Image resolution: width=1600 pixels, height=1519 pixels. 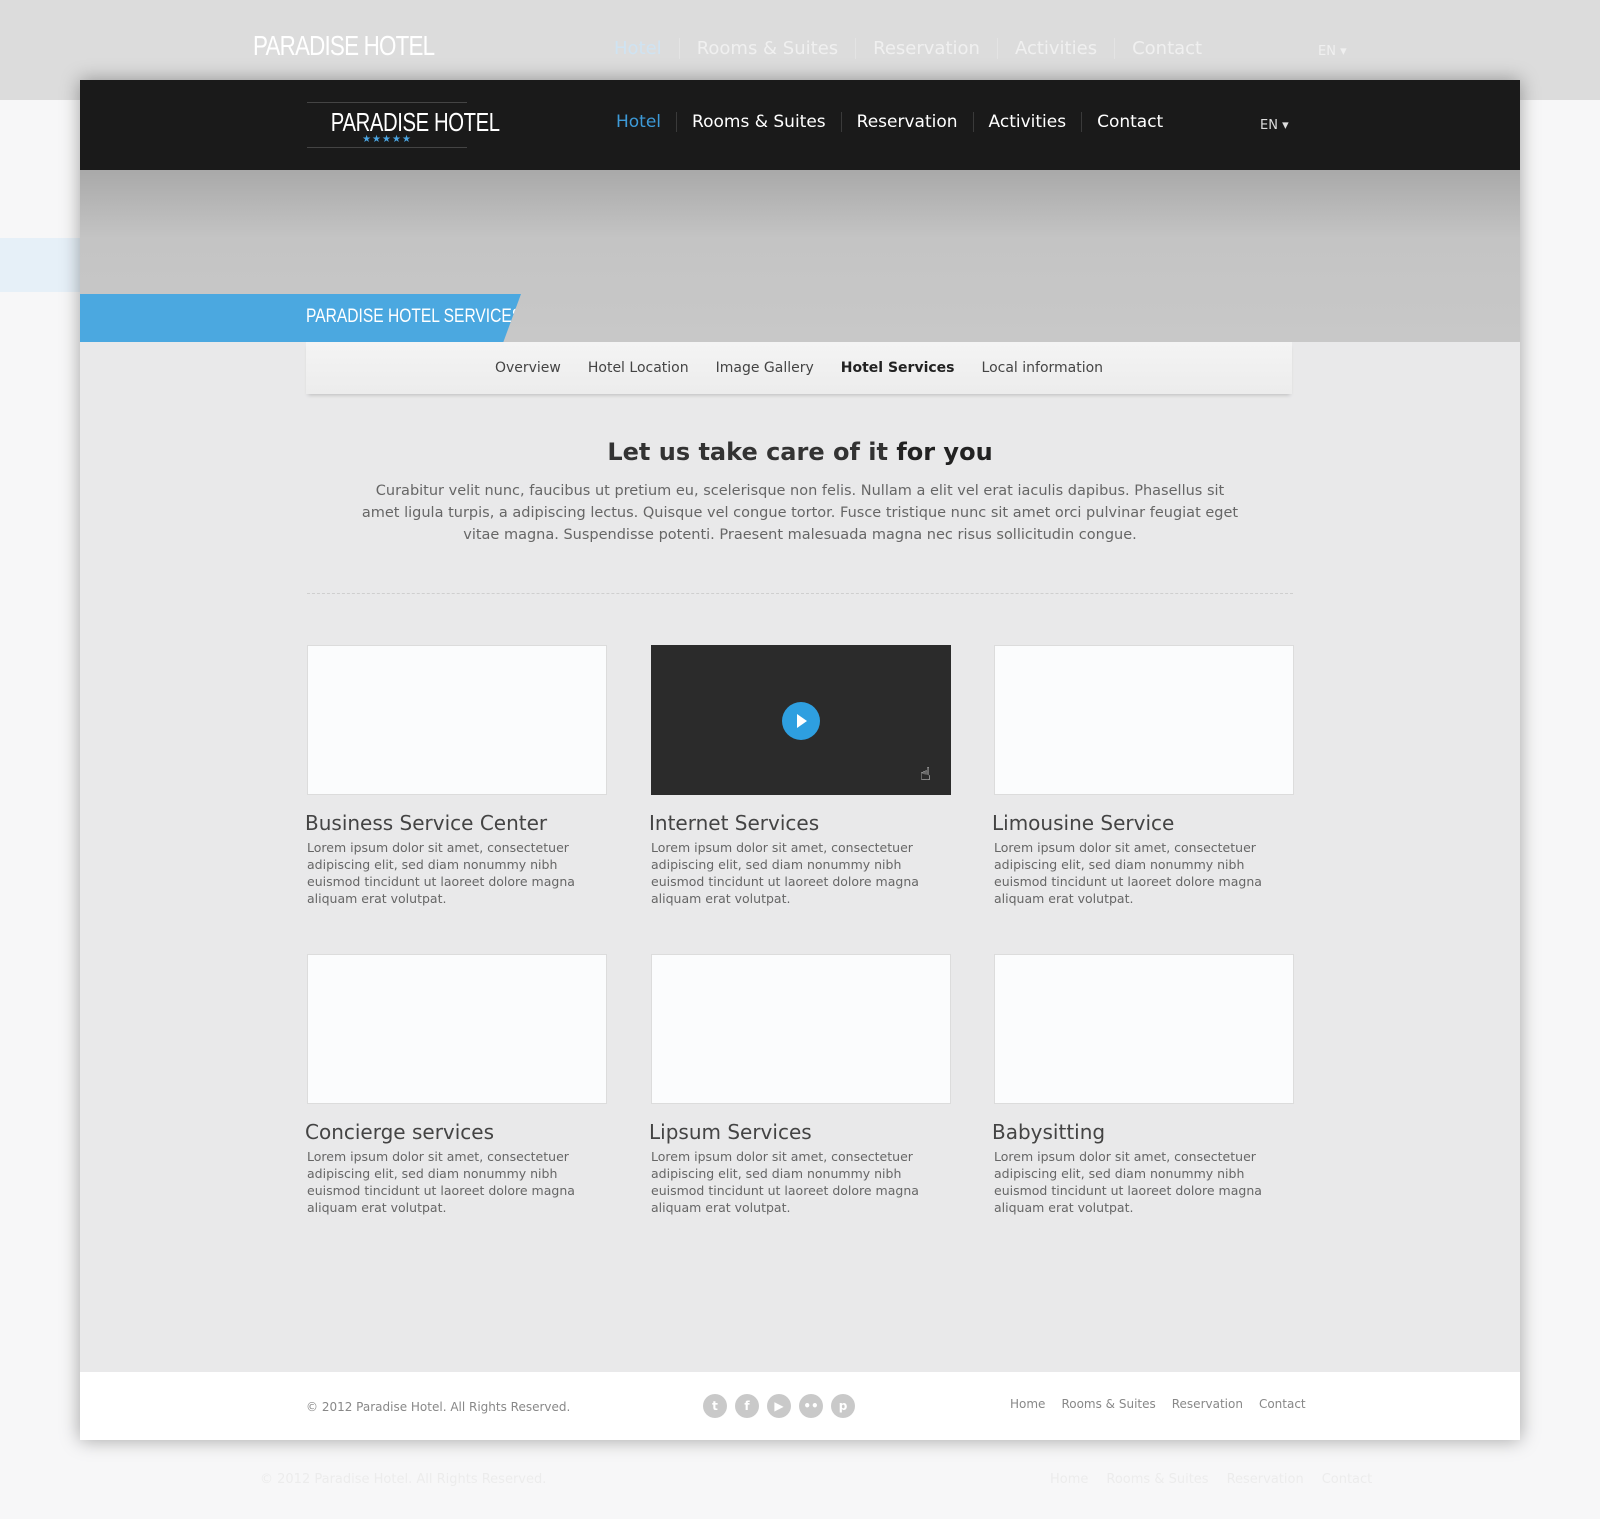 What do you see at coordinates (1143, 823) in the screenshot?
I see `service-title: Limousine Service` at bounding box center [1143, 823].